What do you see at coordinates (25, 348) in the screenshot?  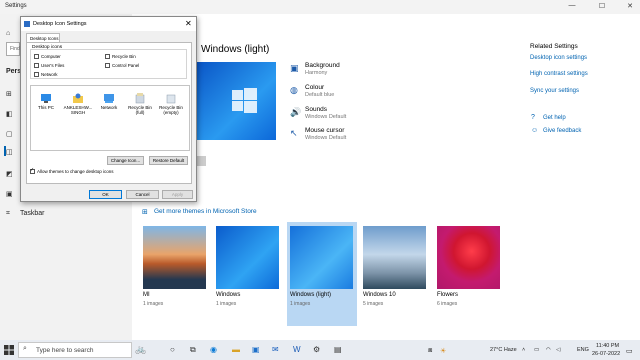 I see `search-icon: ⌕` at bounding box center [25, 348].